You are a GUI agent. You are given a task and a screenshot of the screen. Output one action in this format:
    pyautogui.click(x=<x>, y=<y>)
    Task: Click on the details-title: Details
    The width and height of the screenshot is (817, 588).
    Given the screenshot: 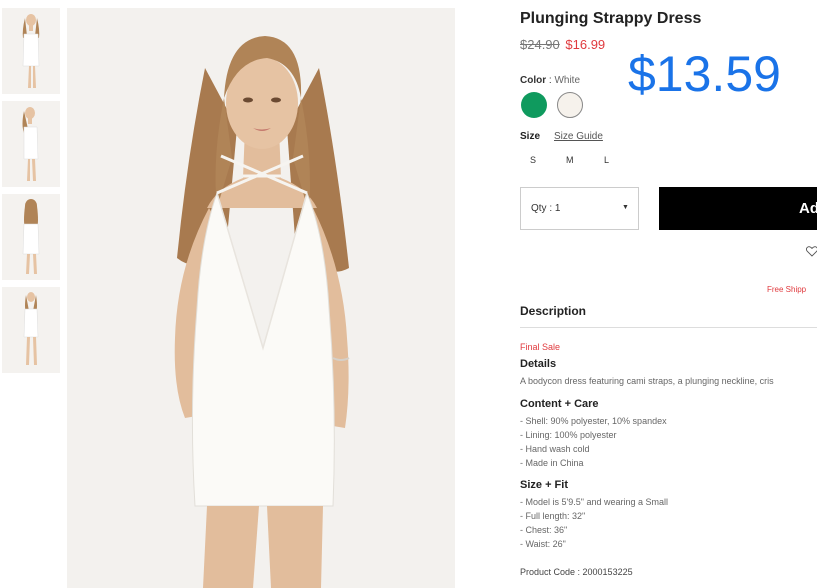 What is the action you would take?
    pyautogui.click(x=538, y=364)
    